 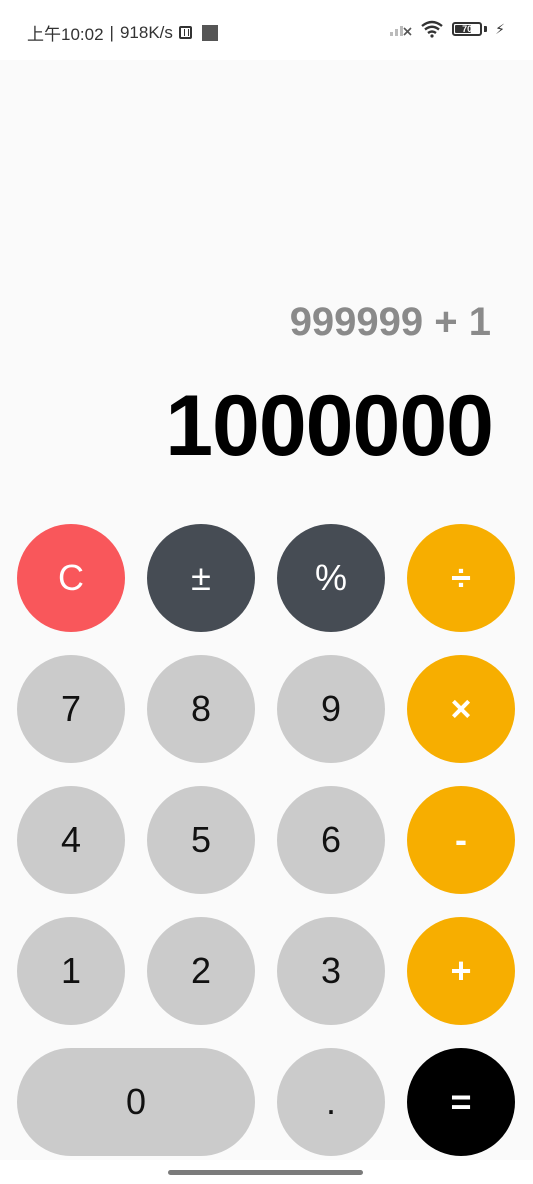 I want to click on charging-bolt-icon: ⚡, so click(x=500, y=28).